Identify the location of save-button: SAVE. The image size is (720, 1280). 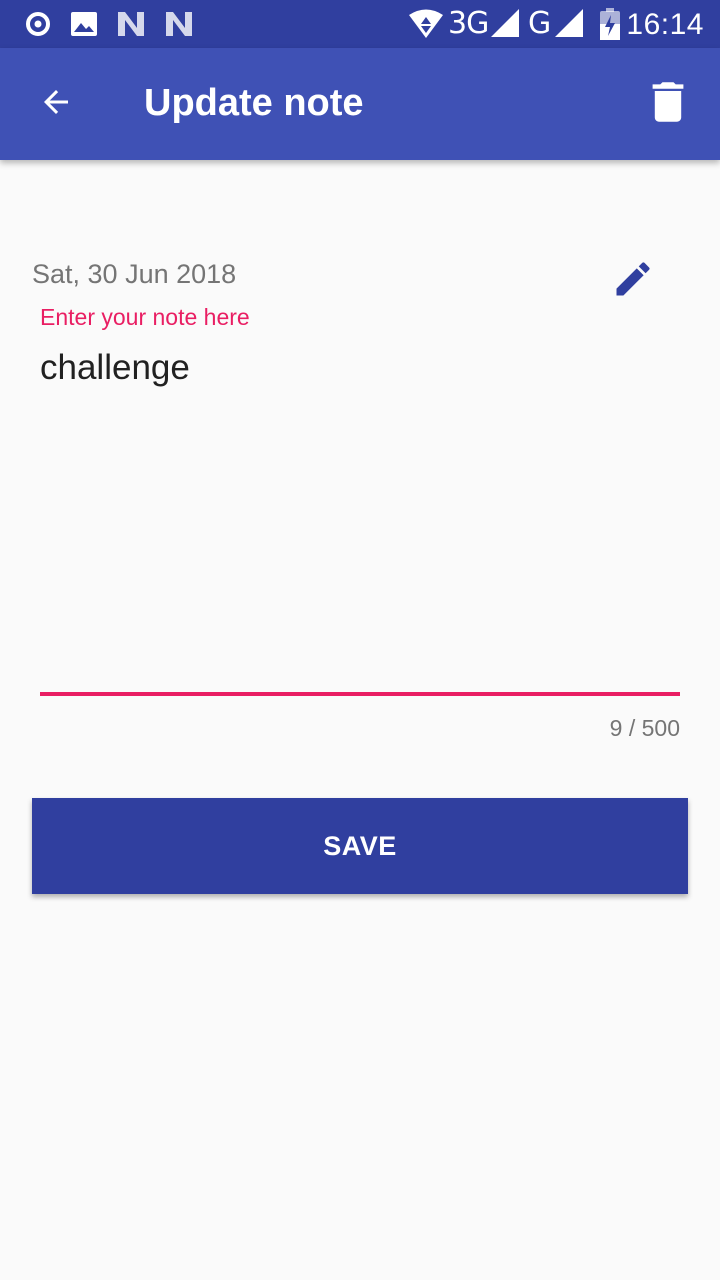
(360, 846).